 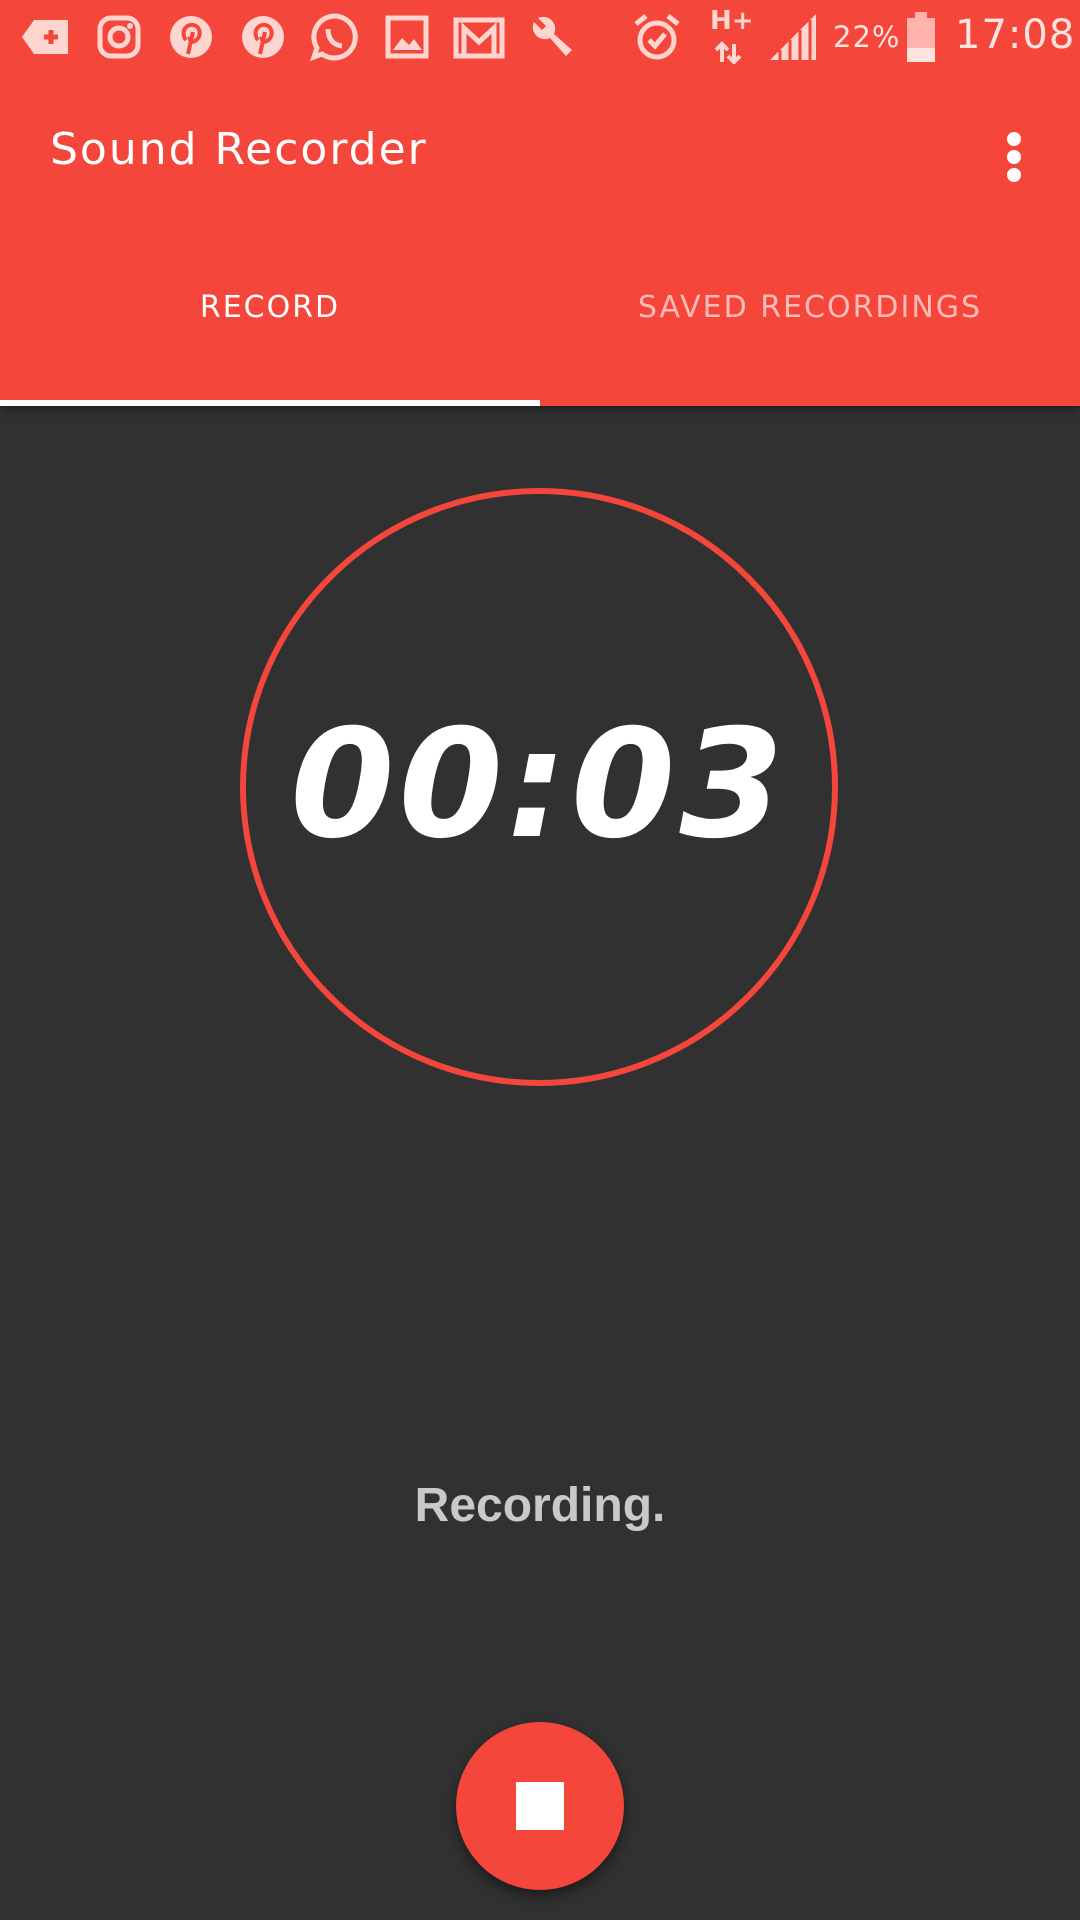 I want to click on whatsapp-icon, so click(x=335, y=37).